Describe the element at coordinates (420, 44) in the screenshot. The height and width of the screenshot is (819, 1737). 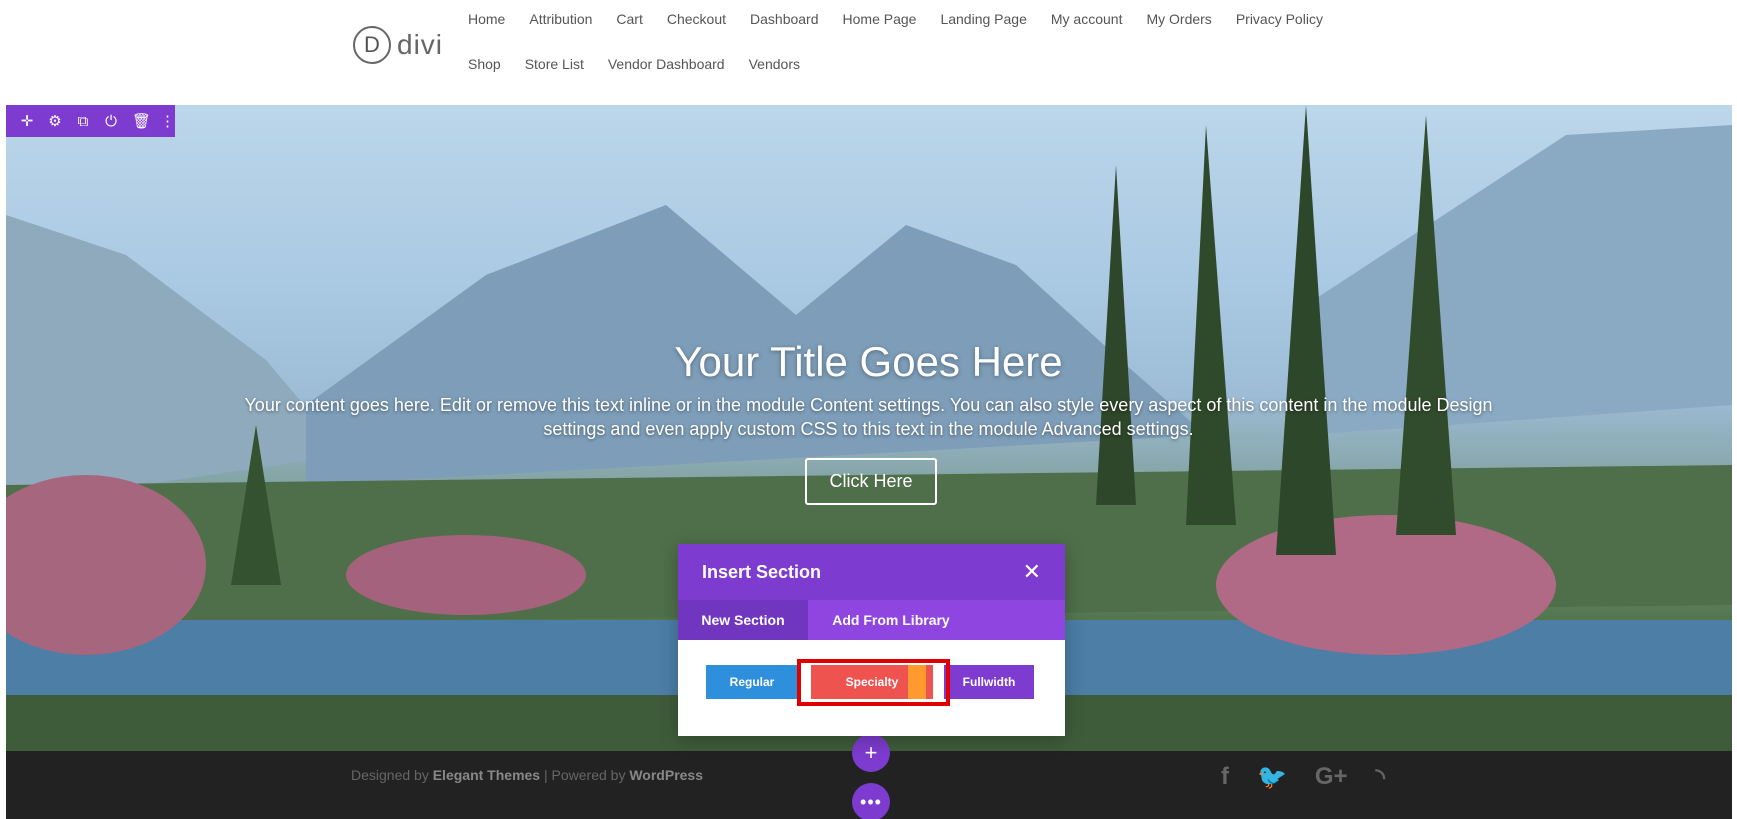
I see `logo-wordmark: divi` at that location.